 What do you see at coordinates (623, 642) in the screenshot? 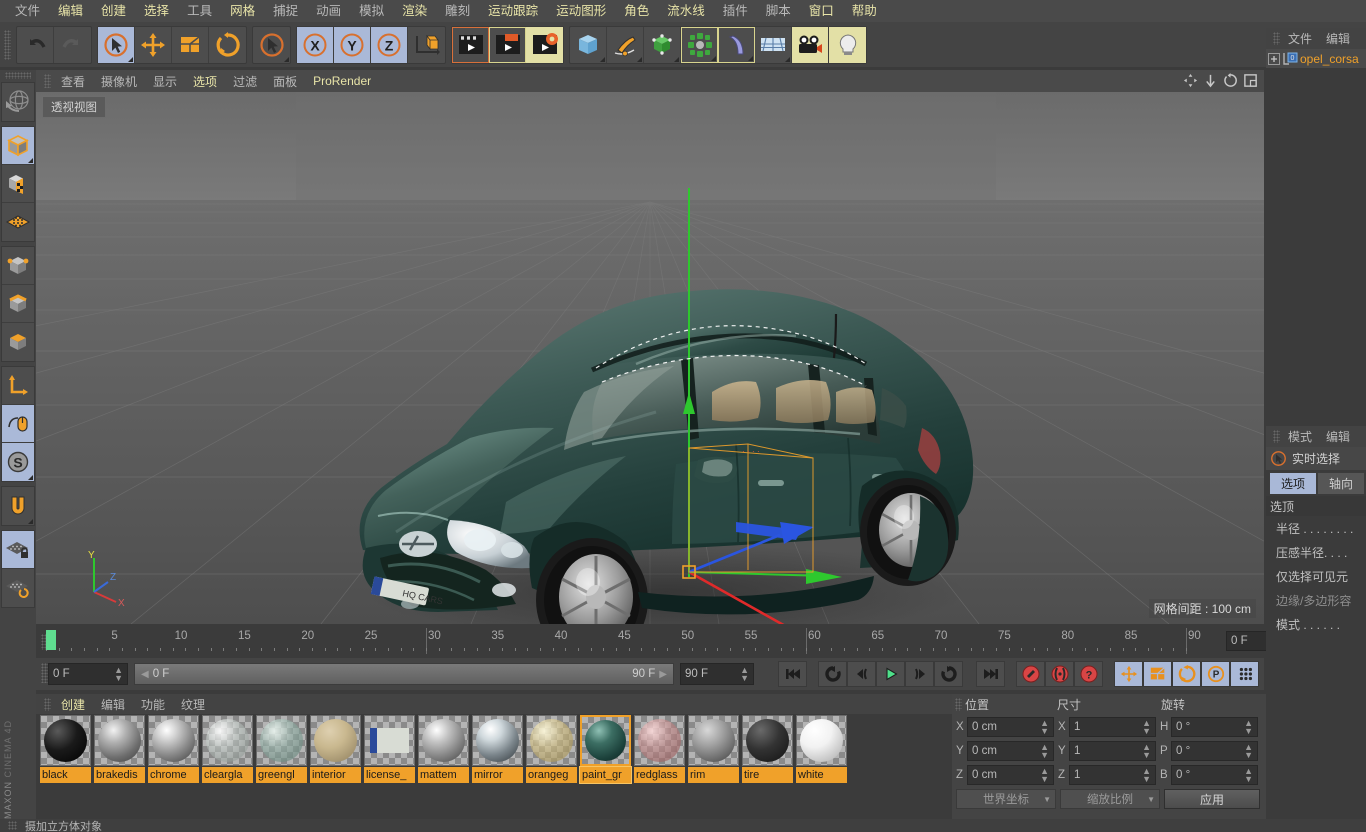
I see `timeline-ruler: 051015202530354045505560657075808590` at bounding box center [623, 642].